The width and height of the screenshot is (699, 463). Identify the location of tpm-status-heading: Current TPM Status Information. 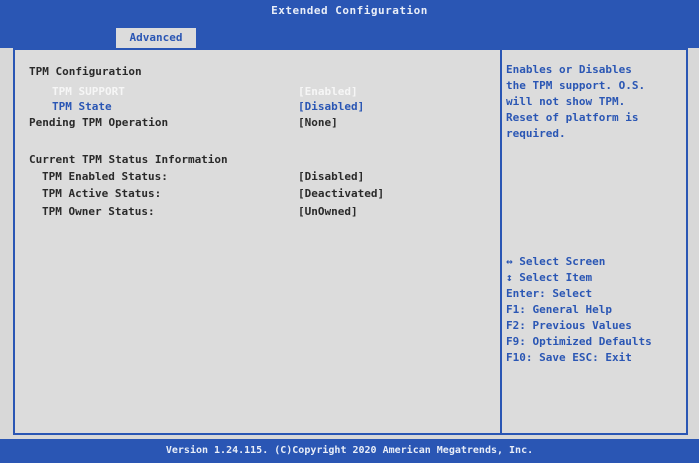
(128, 159).